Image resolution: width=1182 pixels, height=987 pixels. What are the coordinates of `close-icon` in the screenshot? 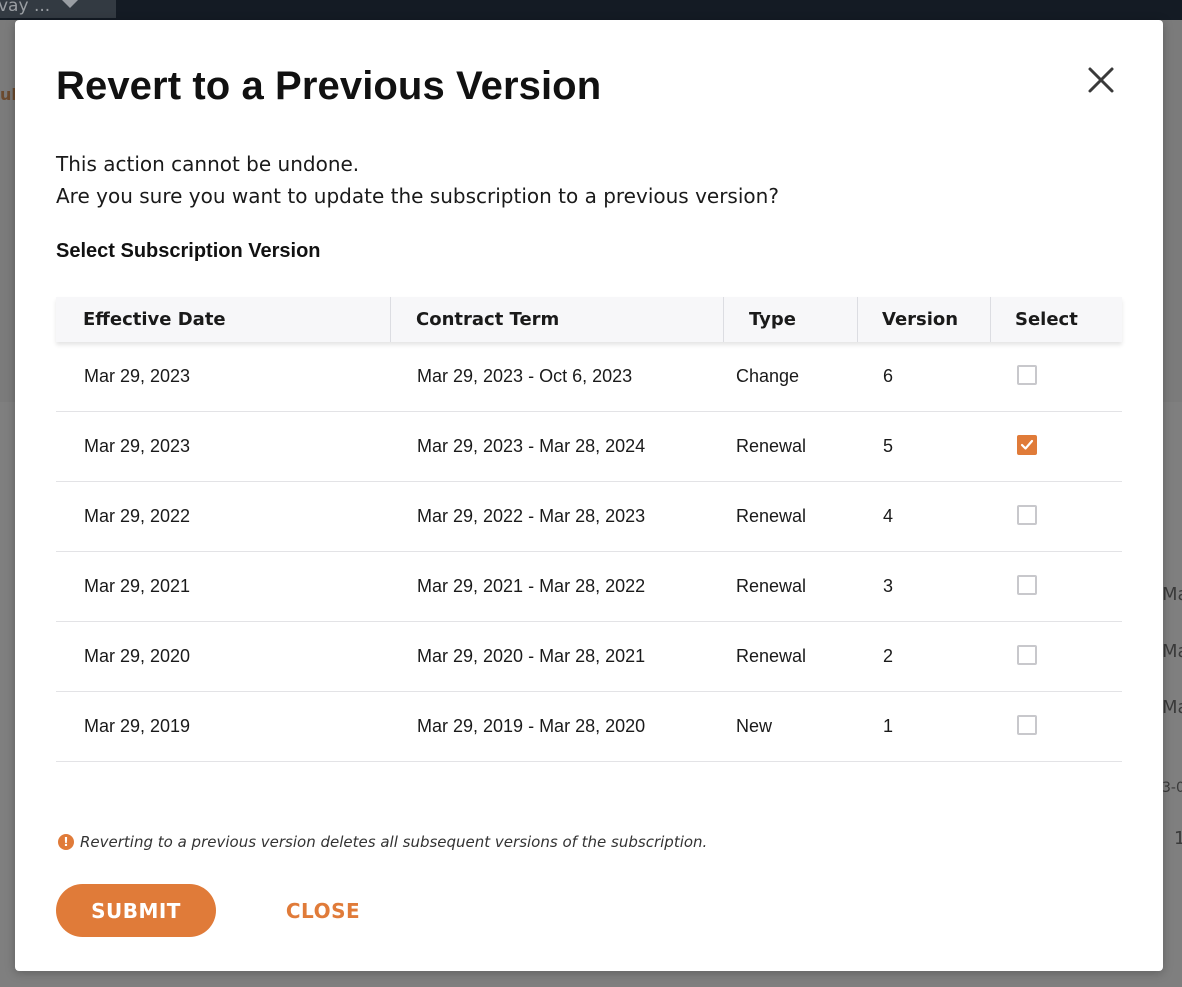 It's located at (1101, 80).